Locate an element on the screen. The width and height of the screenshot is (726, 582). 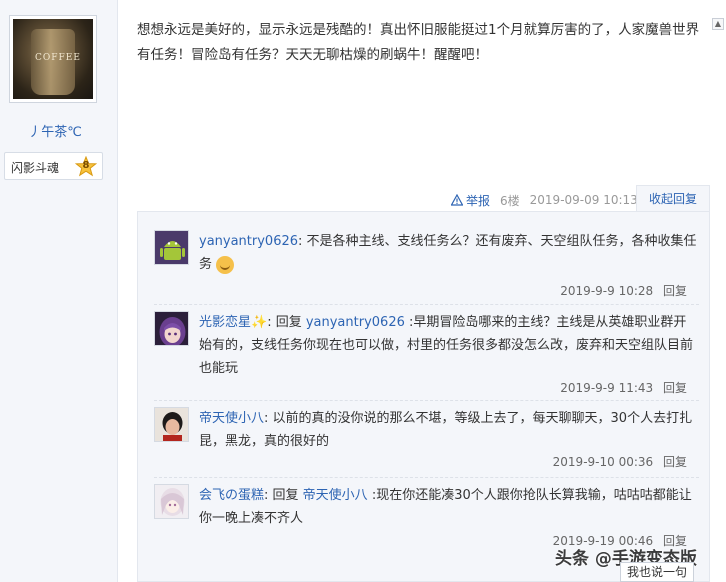
avatar-cup-text: COFFEE is located at coordinates (58, 58).